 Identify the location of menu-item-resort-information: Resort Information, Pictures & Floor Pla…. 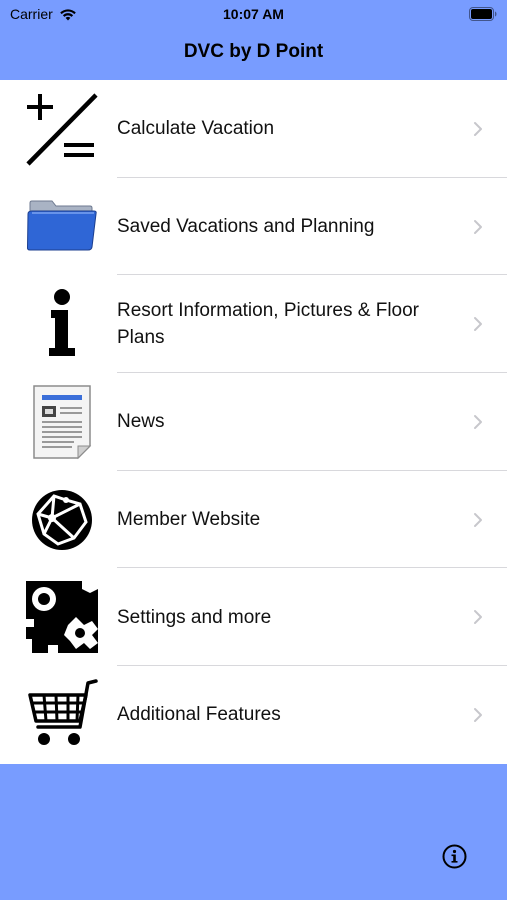
(253, 324).